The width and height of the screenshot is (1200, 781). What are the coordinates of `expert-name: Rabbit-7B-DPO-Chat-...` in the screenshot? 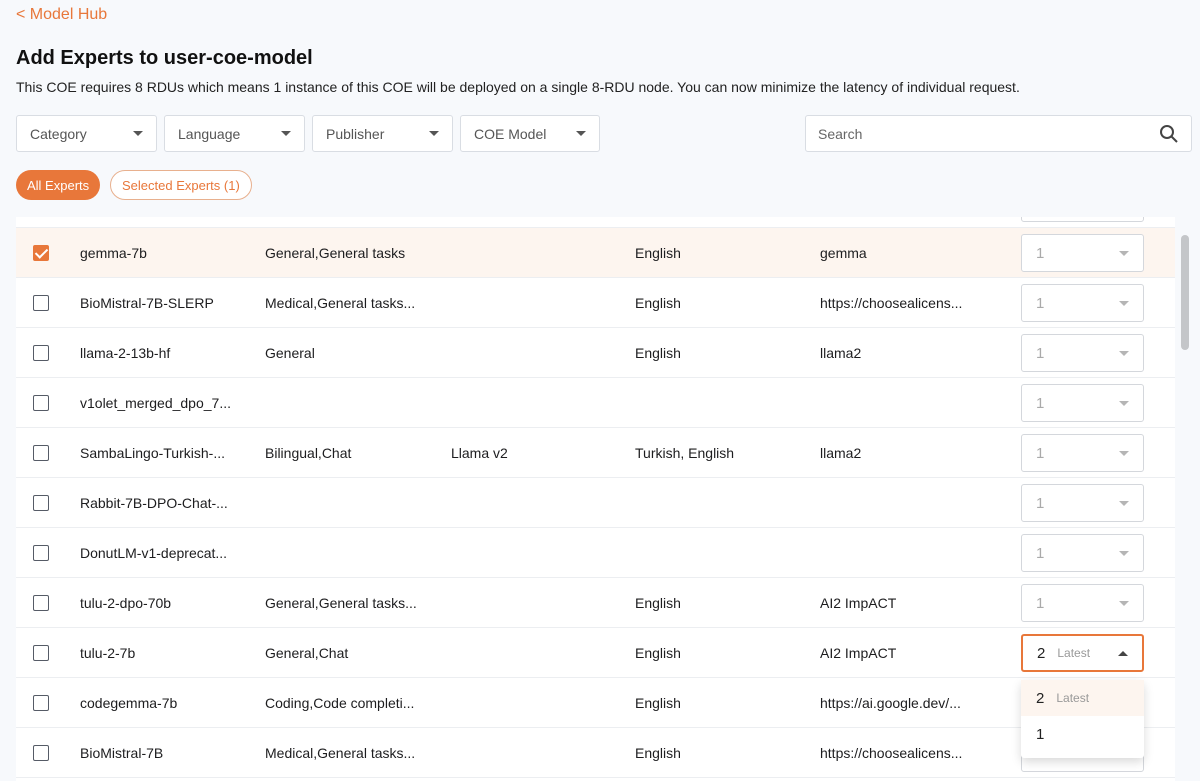 It's located at (154, 503).